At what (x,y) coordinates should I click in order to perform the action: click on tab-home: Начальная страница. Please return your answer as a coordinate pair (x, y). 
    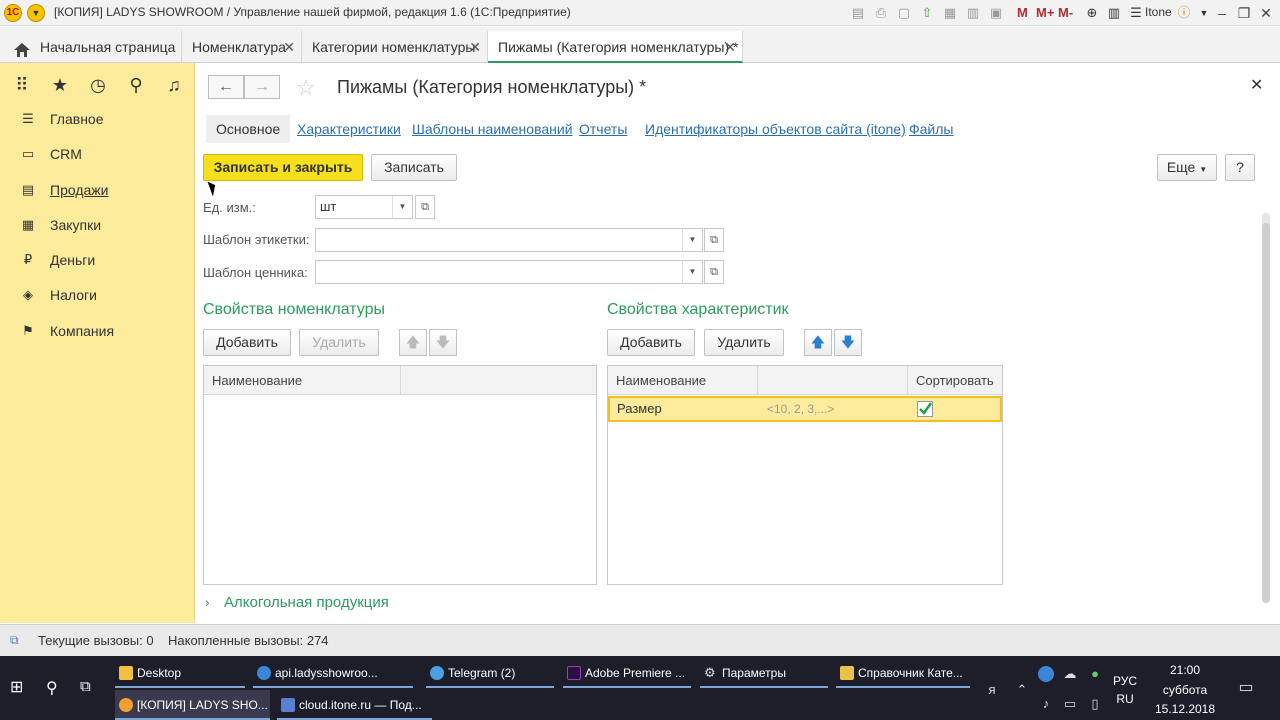
    Looking at the image, I should click on (91, 47).